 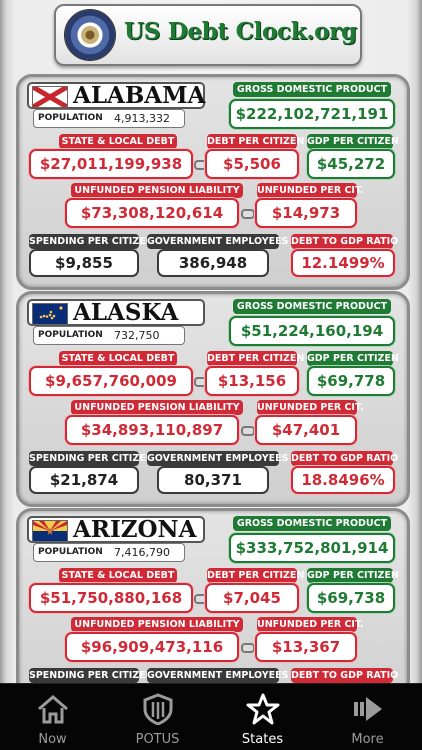 I want to click on debt-per-citizen-value: $7,045, so click(x=252, y=598).